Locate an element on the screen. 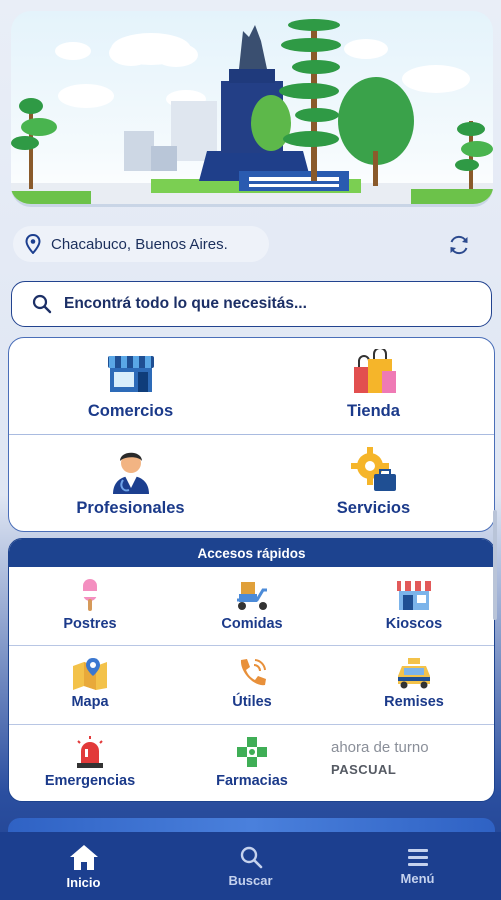 The width and height of the screenshot is (501, 900). map-pin-icon is located at coordinates (90, 673).